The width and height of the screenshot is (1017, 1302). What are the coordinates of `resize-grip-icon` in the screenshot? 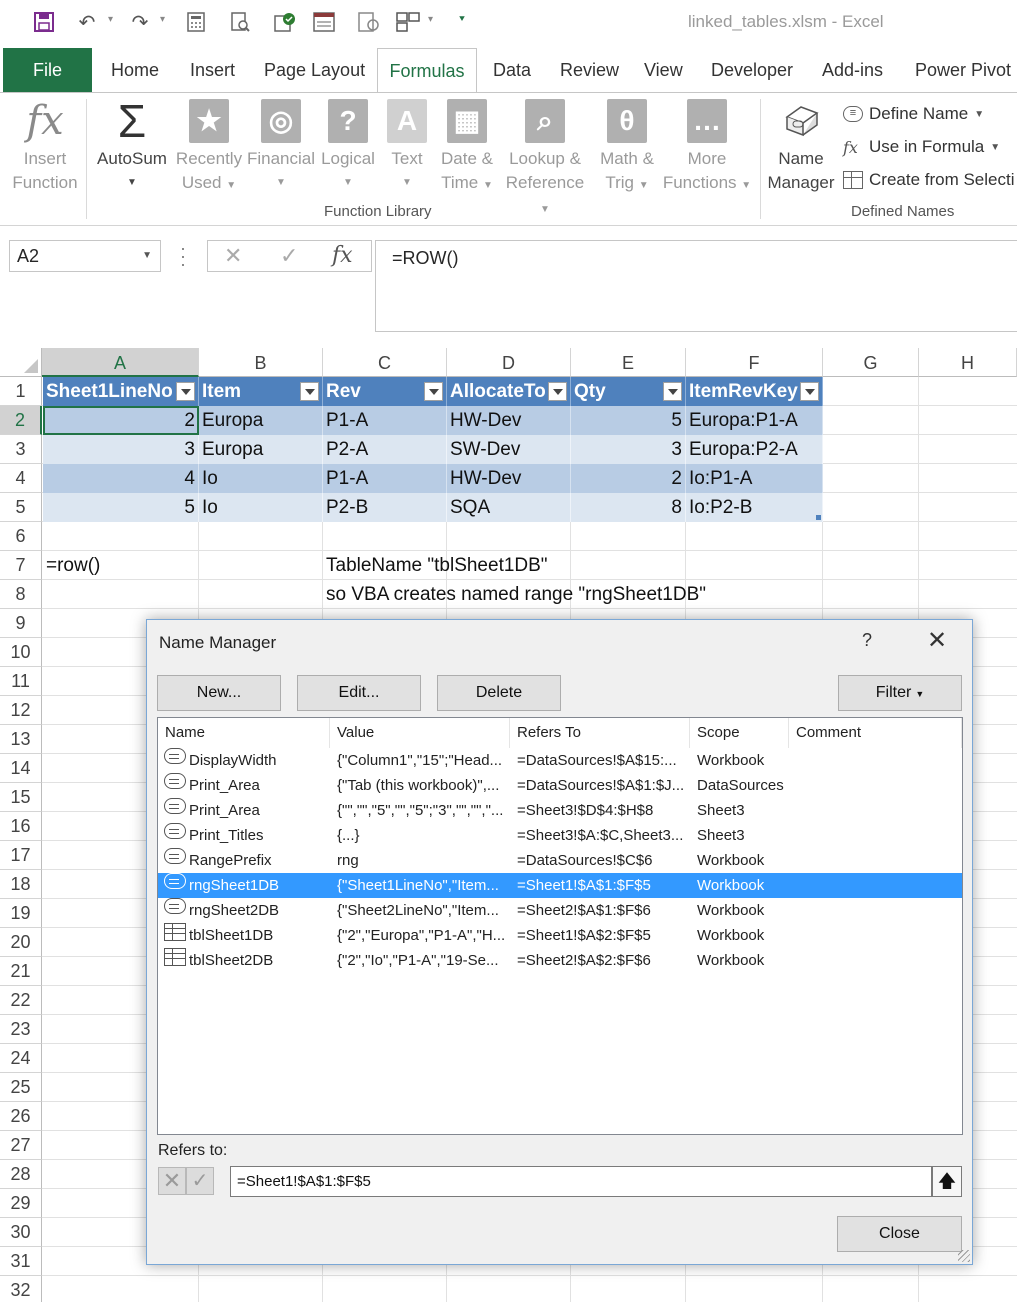 It's located at (964, 1256).